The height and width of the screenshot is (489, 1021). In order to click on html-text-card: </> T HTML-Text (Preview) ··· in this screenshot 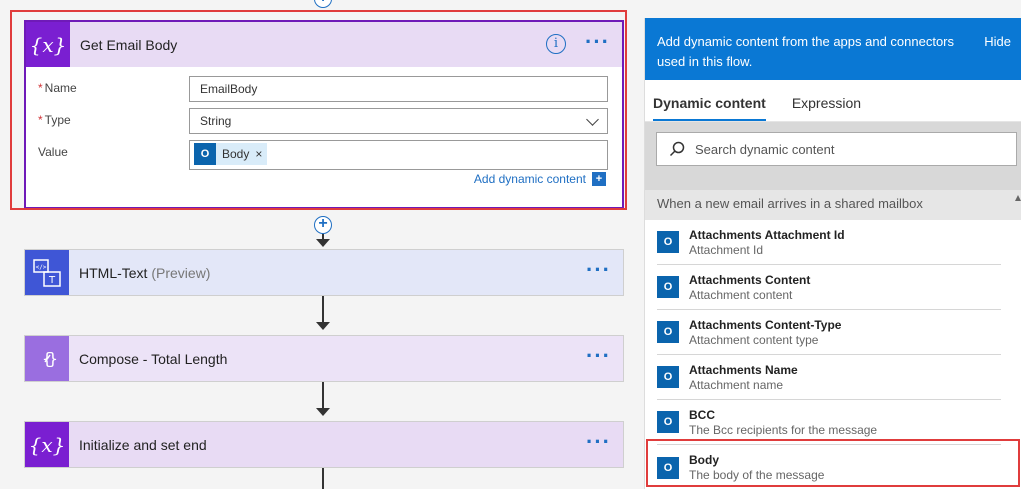, I will do `click(324, 272)`.